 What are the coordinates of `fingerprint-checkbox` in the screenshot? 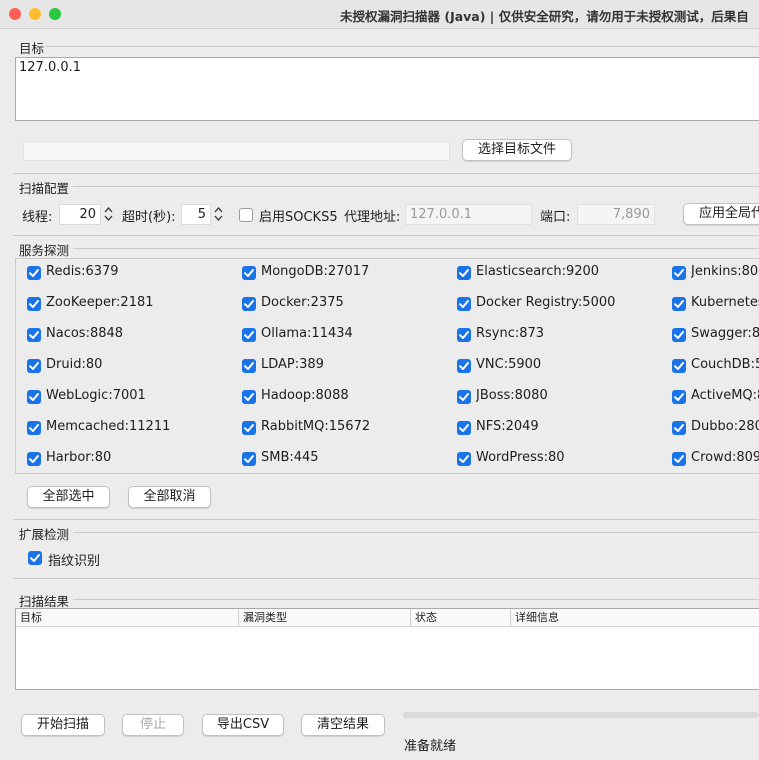 It's located at (35, 558).